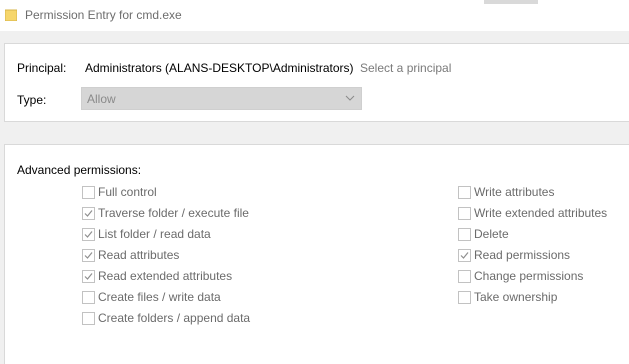 Image resolution: width=629 pixels, height=364 pixels. What do you see at coordinates (511, 2) in the screenshot?
I see `background-window-edge` at bounding box center [511, 2].